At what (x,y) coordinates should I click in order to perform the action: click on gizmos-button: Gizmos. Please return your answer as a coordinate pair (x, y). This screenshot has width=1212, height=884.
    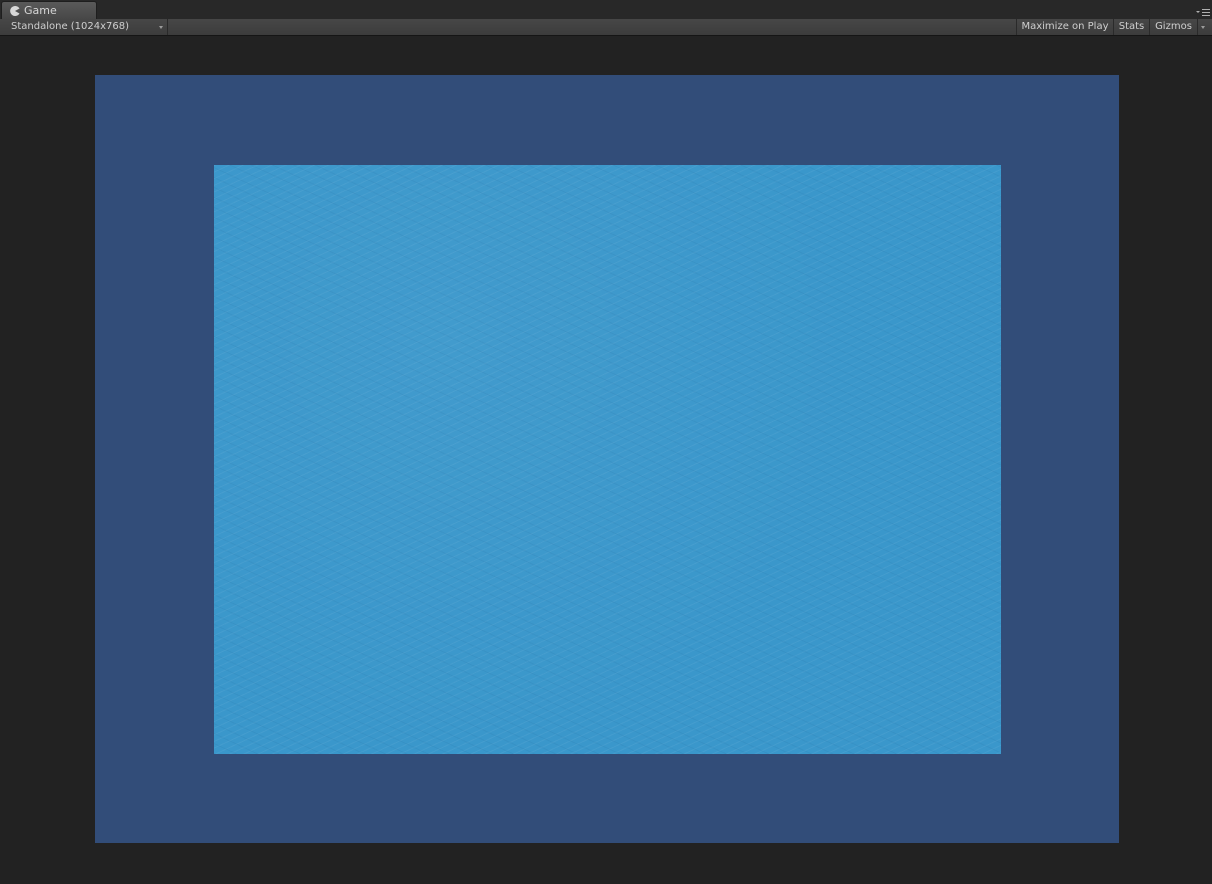
    Looking at the image, I should click on (1173, 27).